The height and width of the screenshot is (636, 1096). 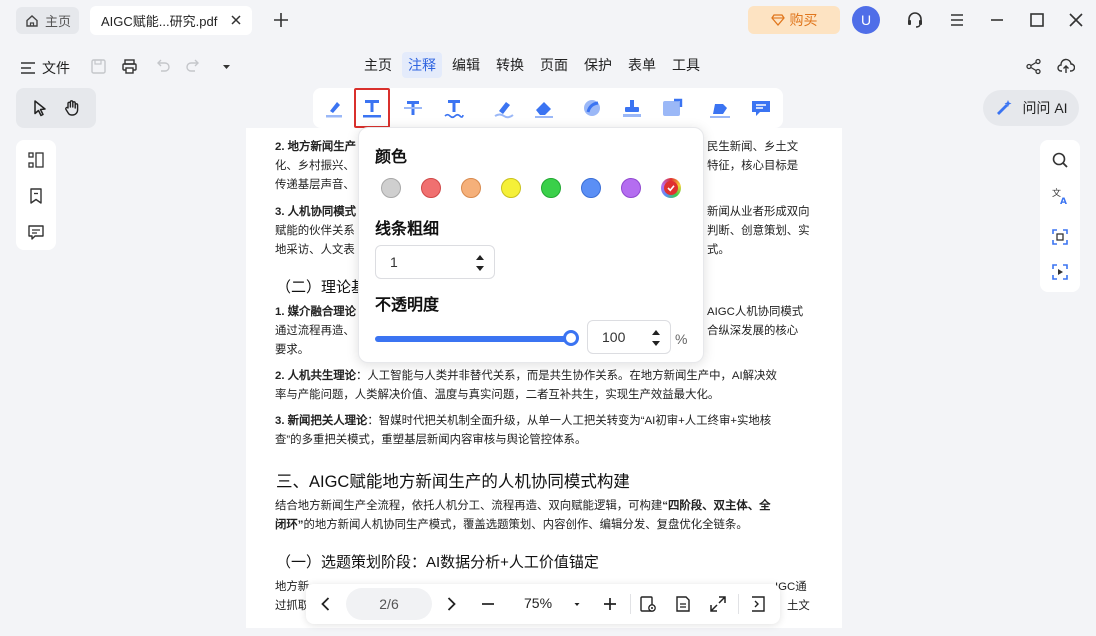 What do you see at coordinates (391, 157) in the screenshot?
I see `color-label: 颜色` at bounding box center [391, 157].